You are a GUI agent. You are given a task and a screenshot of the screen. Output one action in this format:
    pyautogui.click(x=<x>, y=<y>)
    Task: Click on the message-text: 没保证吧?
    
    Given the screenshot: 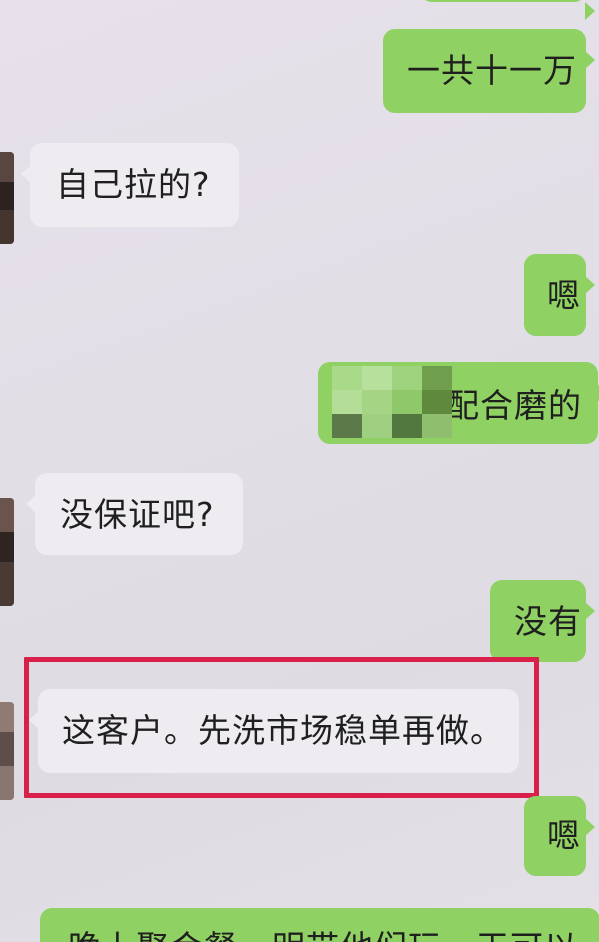 What is the action you would take?
    pyautogui.click(x=137, y=514)
    